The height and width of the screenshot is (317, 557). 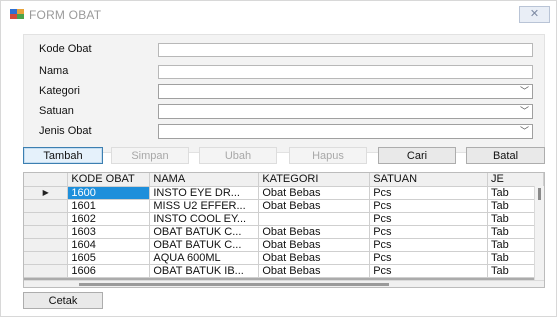 What do you see at coordinates (63, 155) in the screenshot?
I see `tambah-button: Tambah` at bounding box center [63, 155].